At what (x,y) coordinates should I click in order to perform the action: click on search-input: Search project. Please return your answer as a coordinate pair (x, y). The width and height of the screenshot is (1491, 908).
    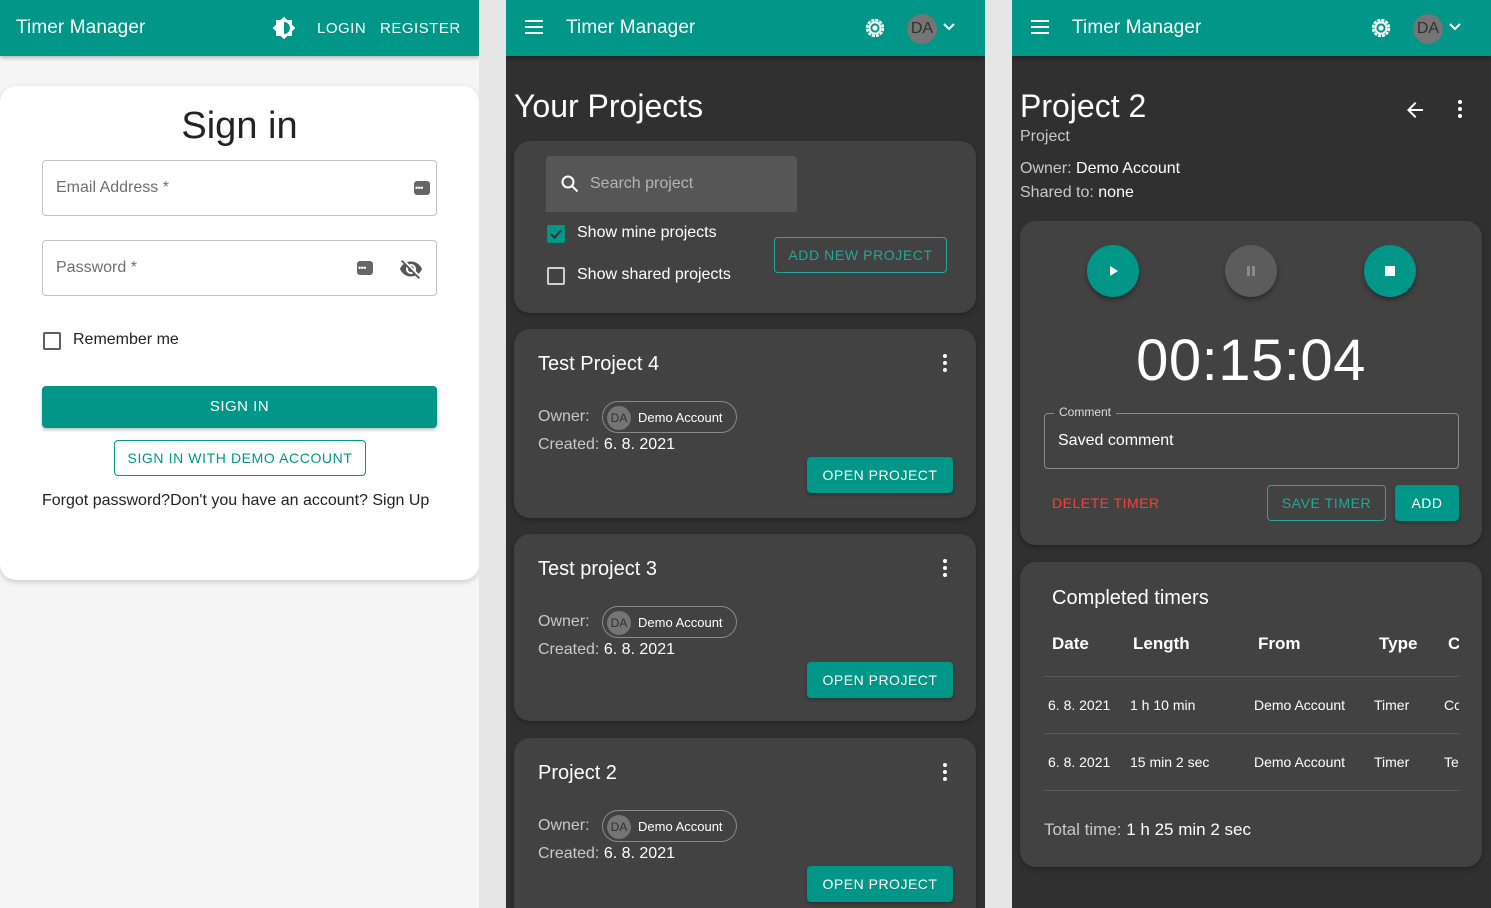
    Looking at the image, I should click on (671, 184).